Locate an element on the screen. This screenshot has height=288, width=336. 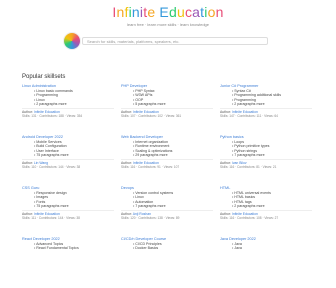
skill-topic-item: Java is located at coordinates (272, 248).